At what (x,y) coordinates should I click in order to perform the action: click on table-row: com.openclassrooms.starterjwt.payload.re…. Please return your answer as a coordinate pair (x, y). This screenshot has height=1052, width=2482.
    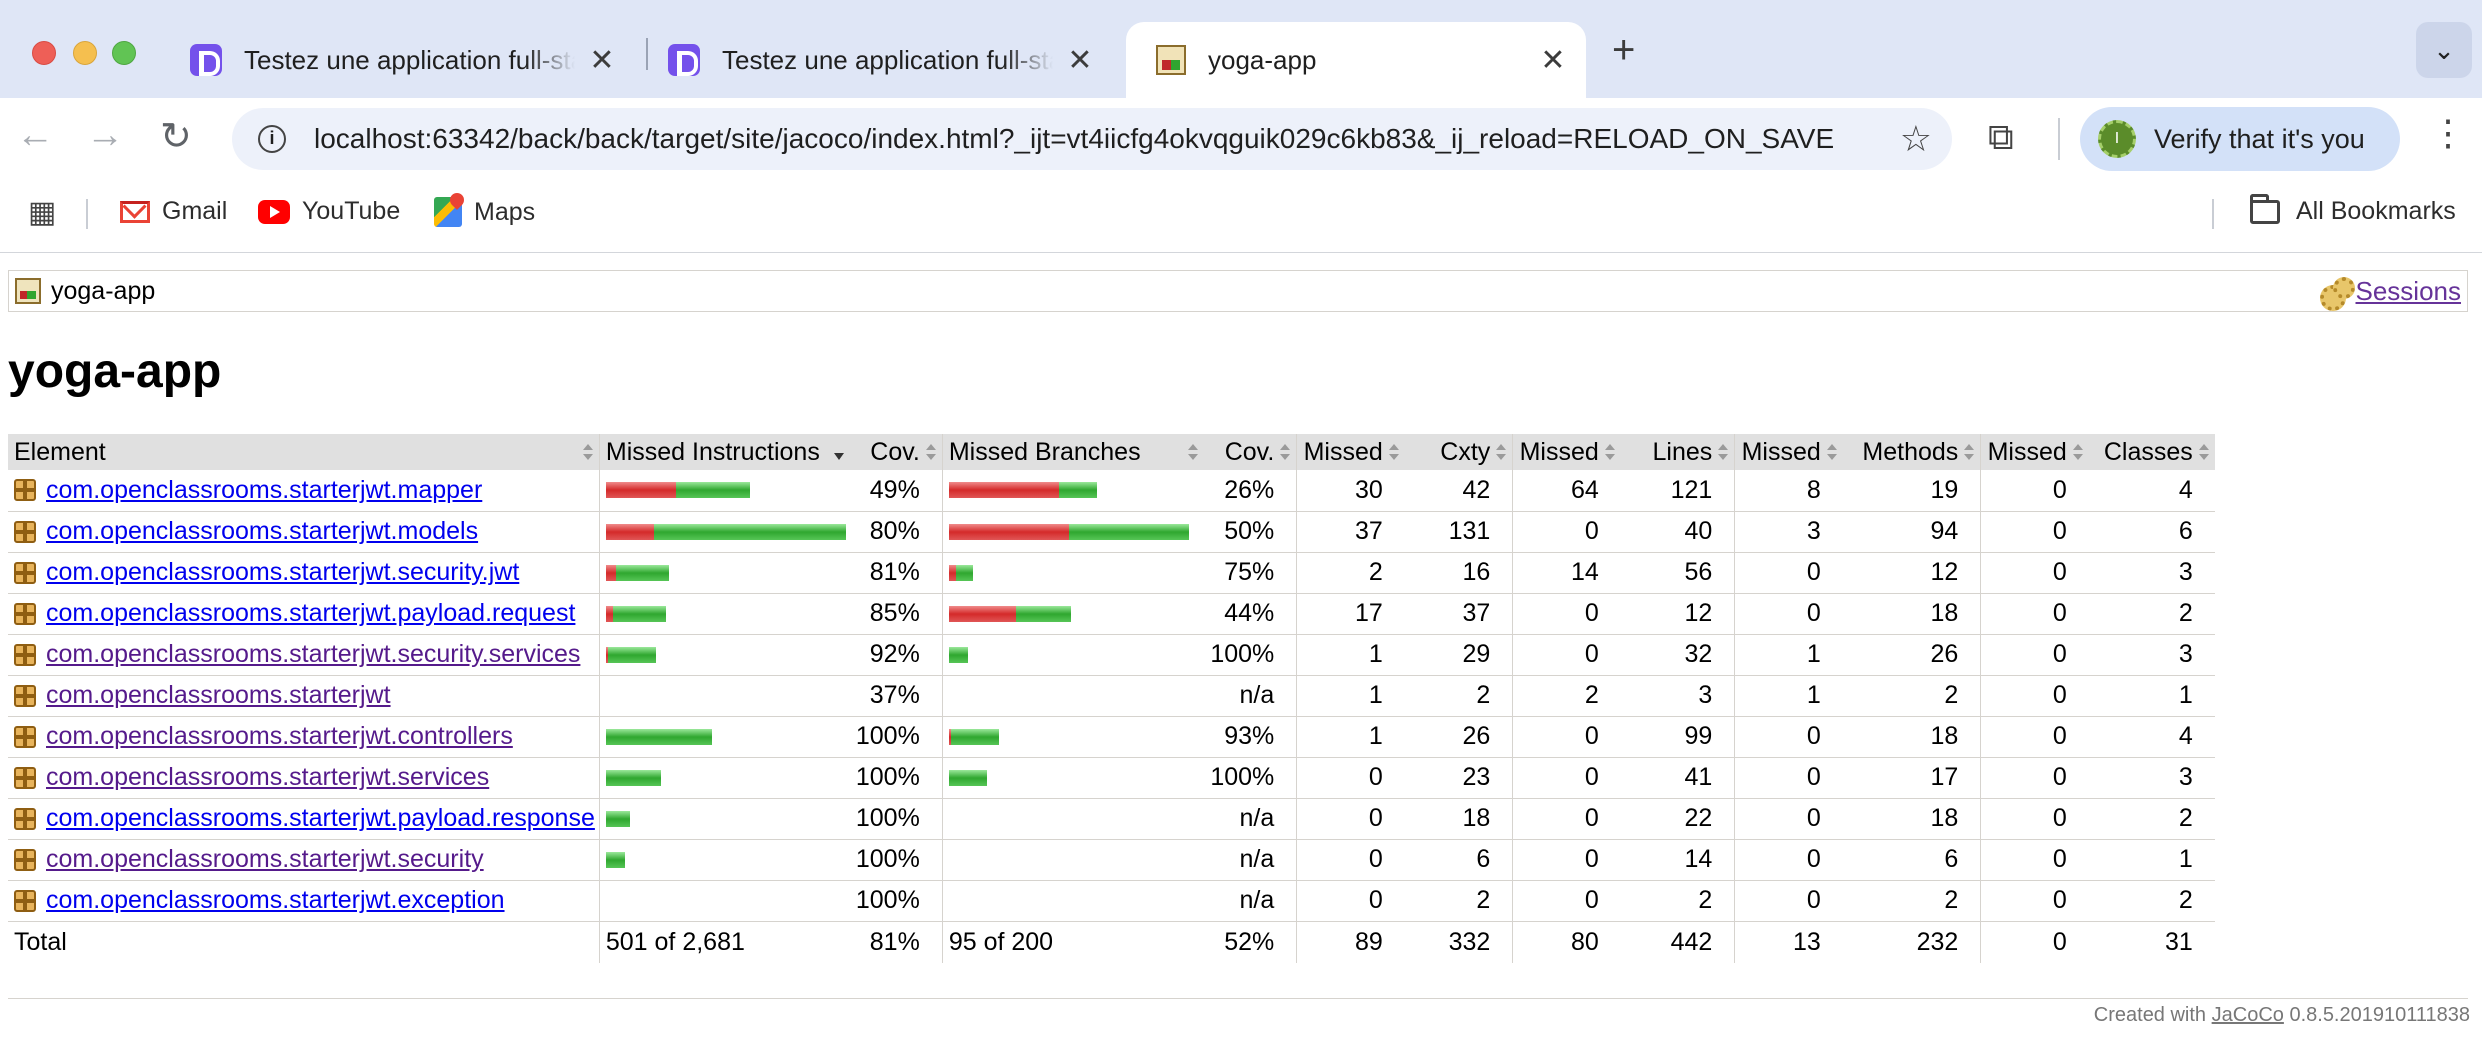
    Looking at the image, I should click on (1111, 614).